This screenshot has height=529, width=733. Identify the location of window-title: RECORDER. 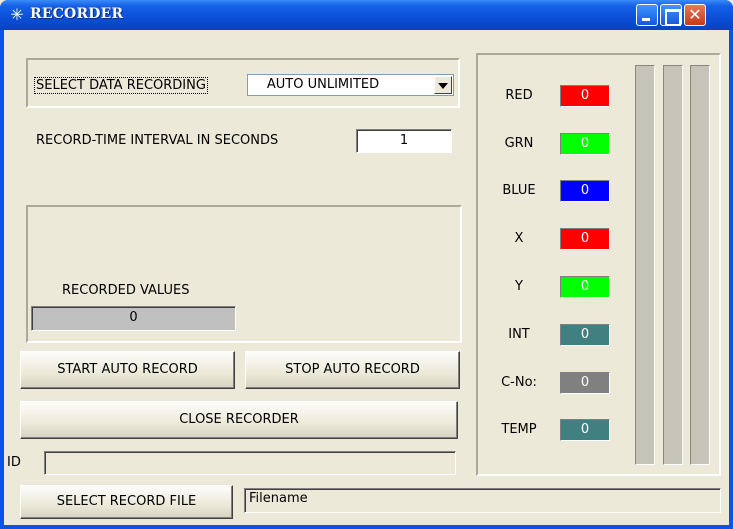
(77, 14).